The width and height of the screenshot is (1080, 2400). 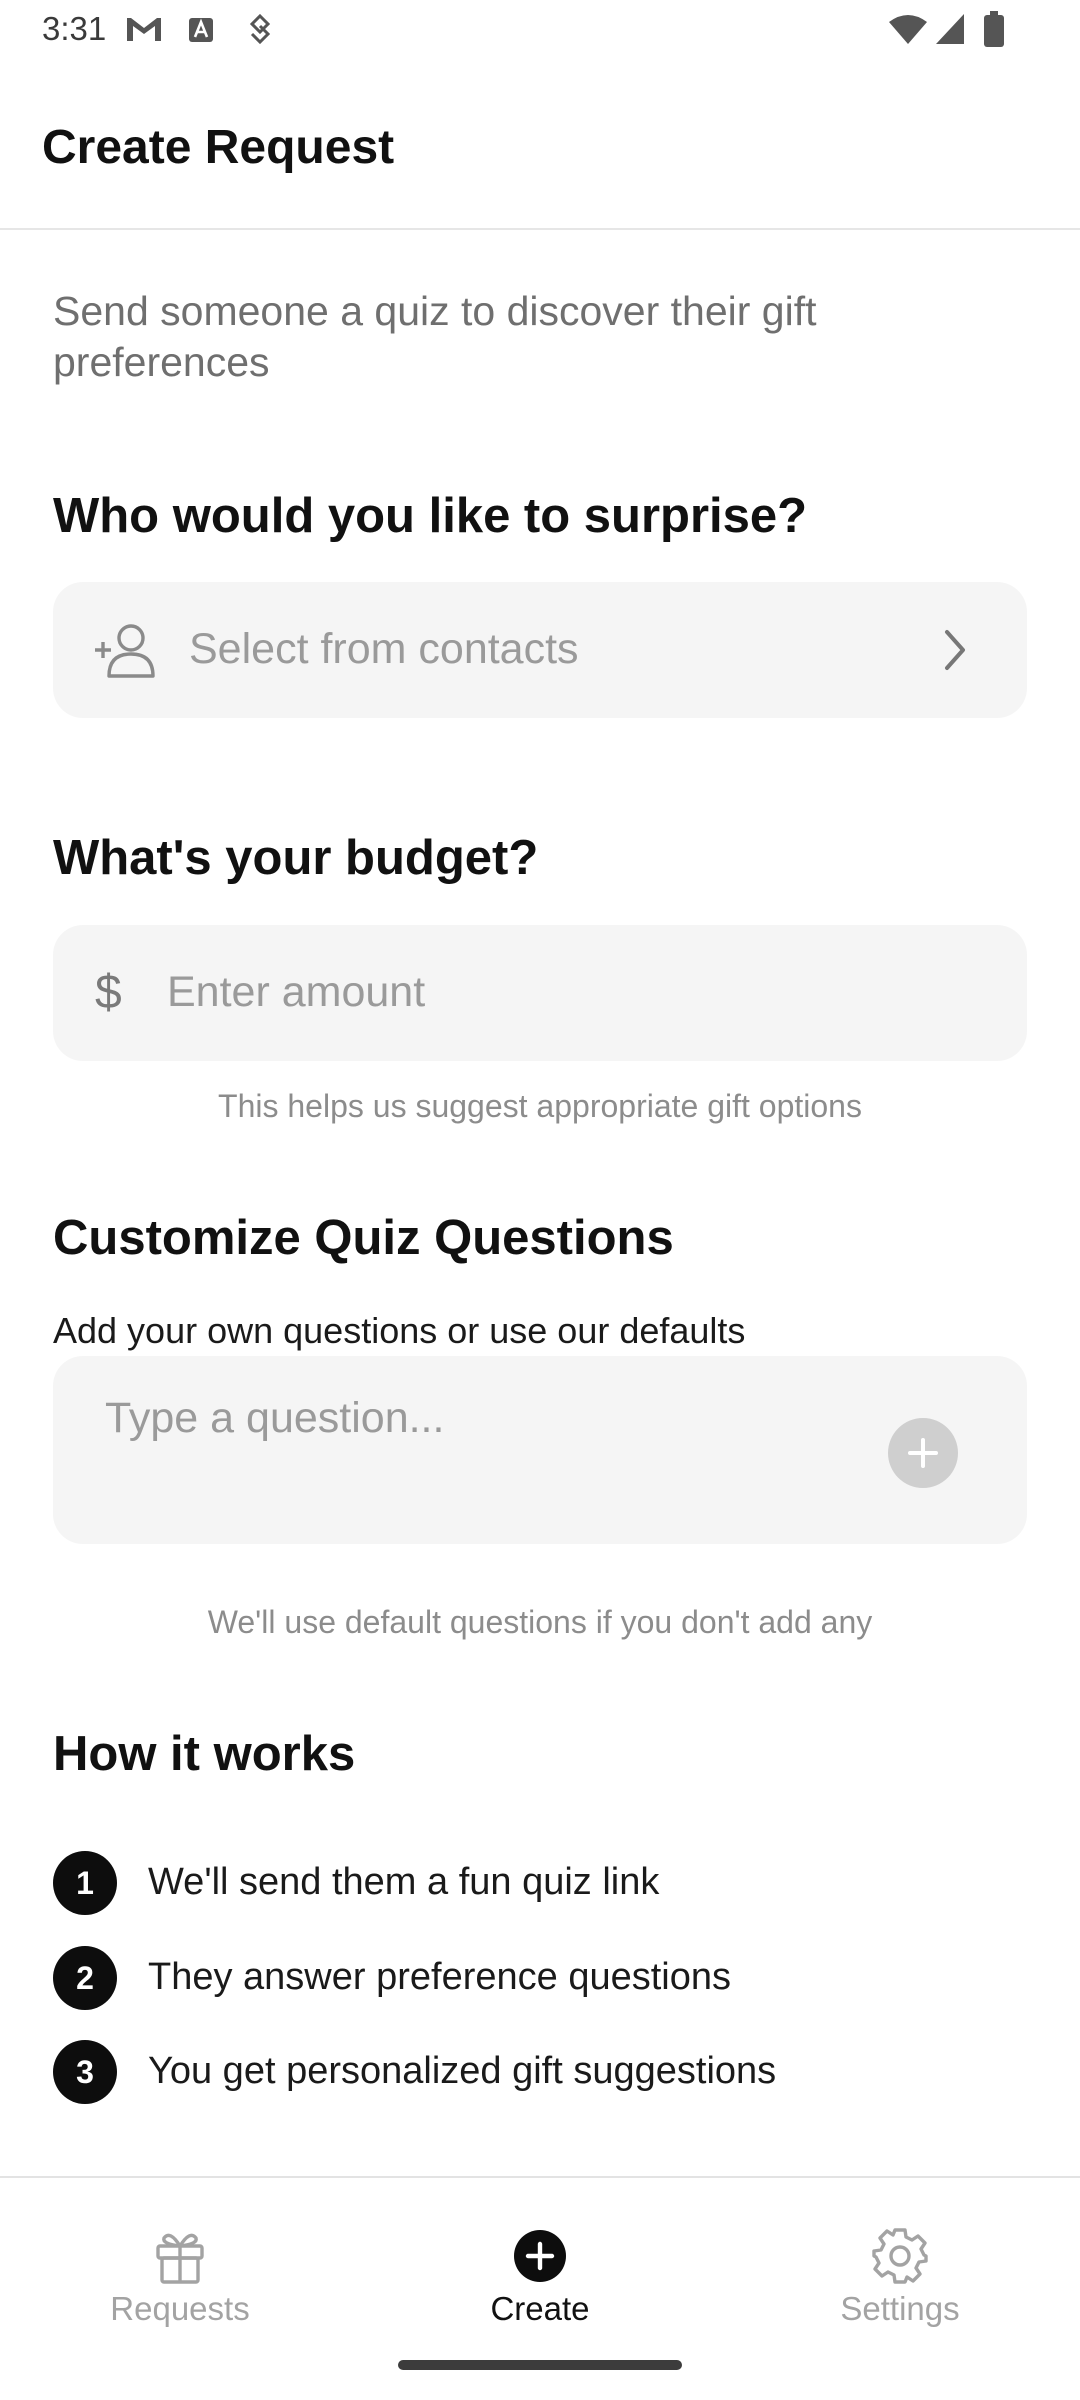 What do you see at coordinates (74, 28) in the screenshot?
I see `status-time: 3:31` at bounding box center [74, 28].